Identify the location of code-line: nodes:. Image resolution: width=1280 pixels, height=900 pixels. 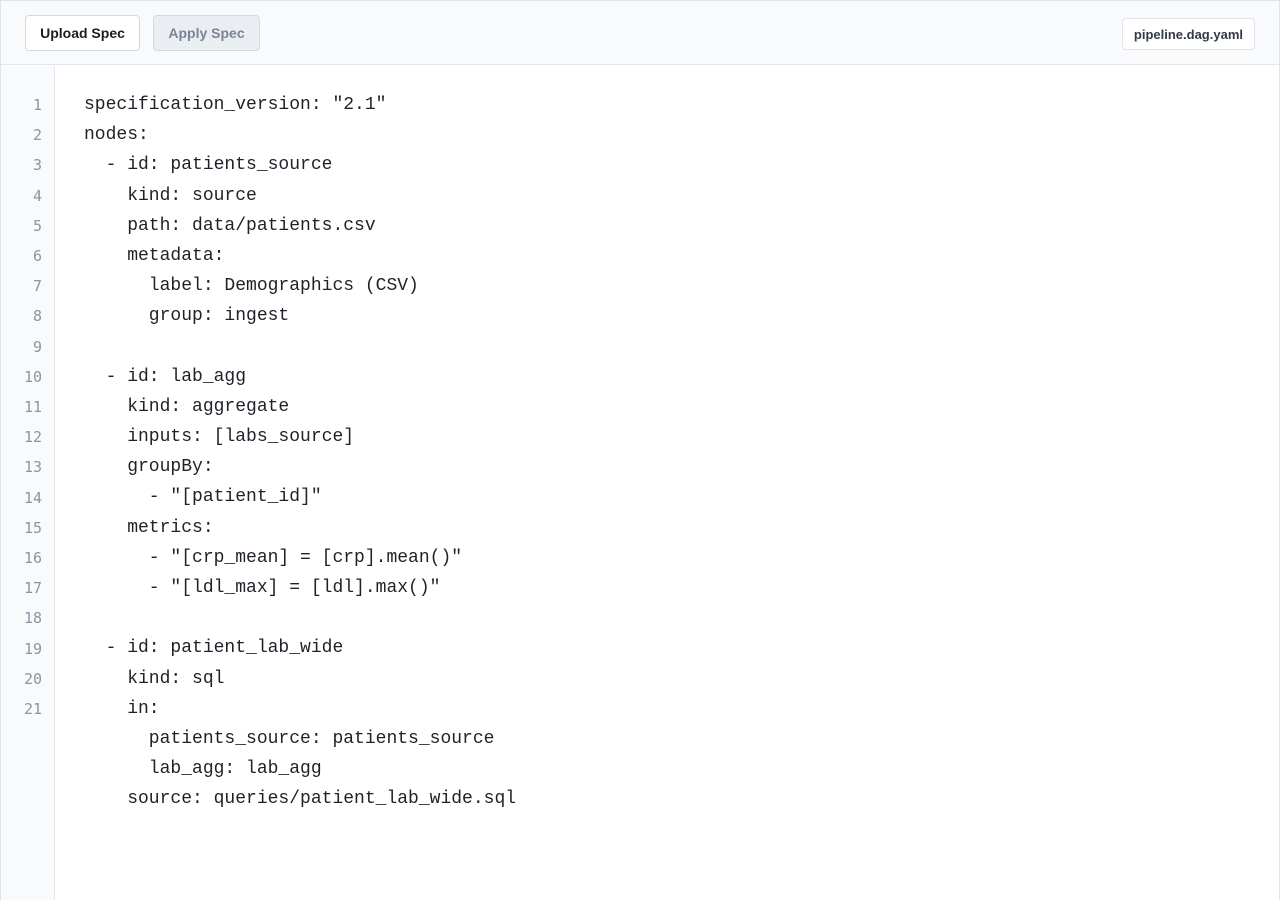
(659, 135).